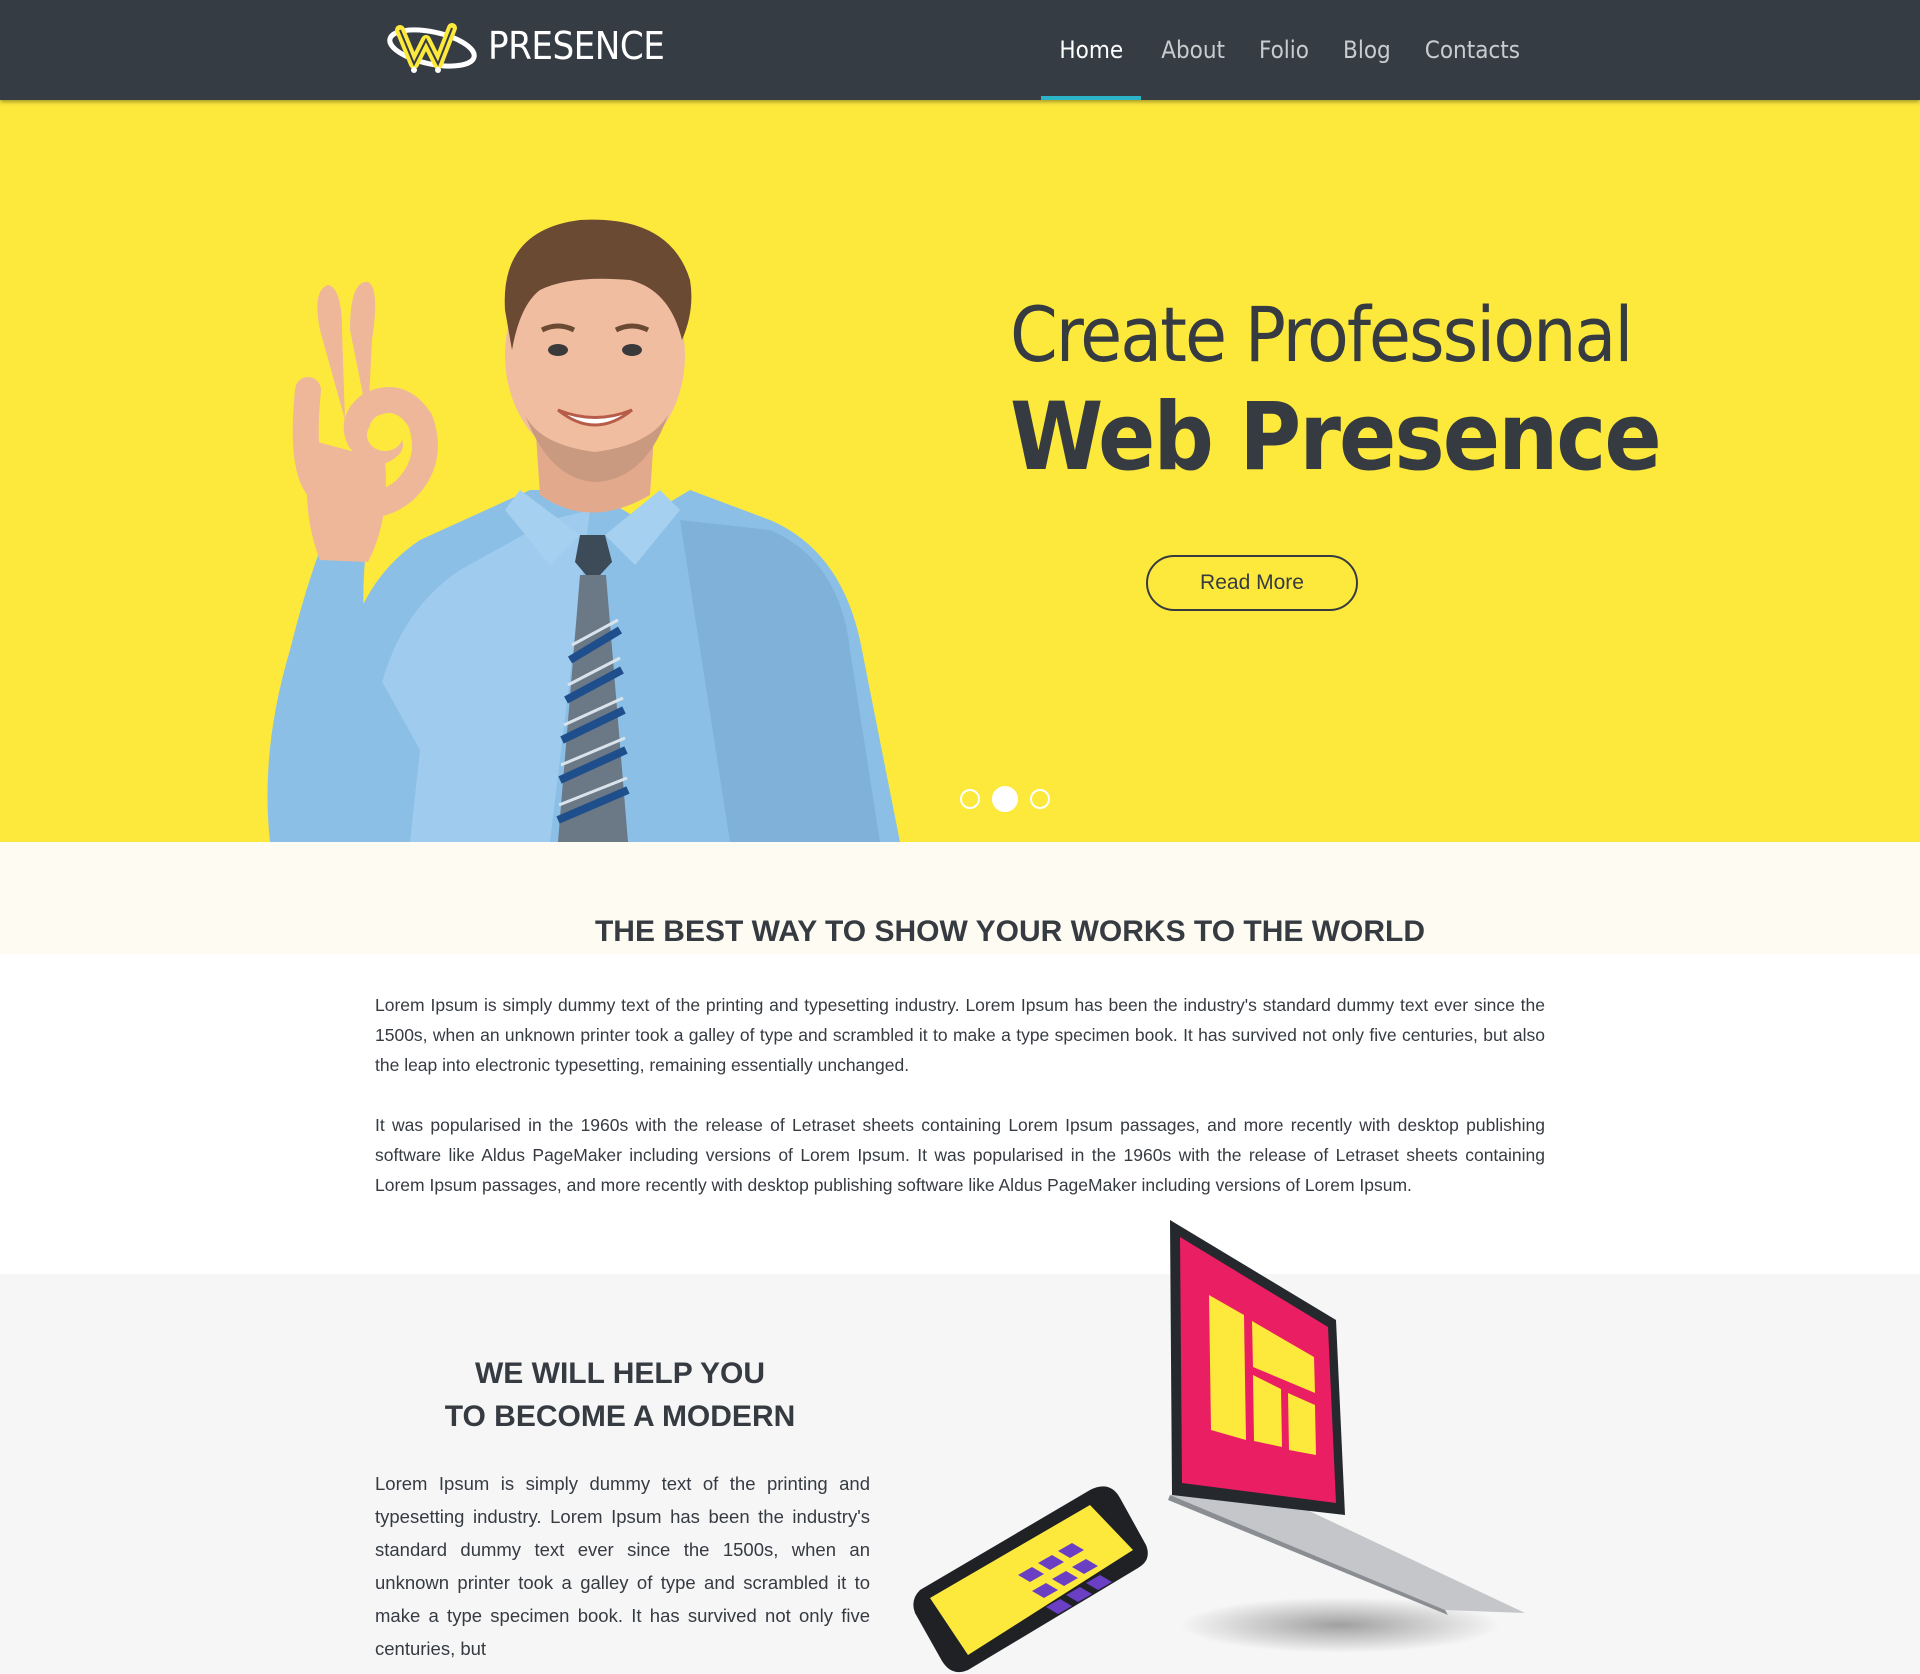 This screenshot has height=1674, width=1920. I want to click on site-header: PRESENCE Home About Folio Blog Contacts, so click(960, 50).